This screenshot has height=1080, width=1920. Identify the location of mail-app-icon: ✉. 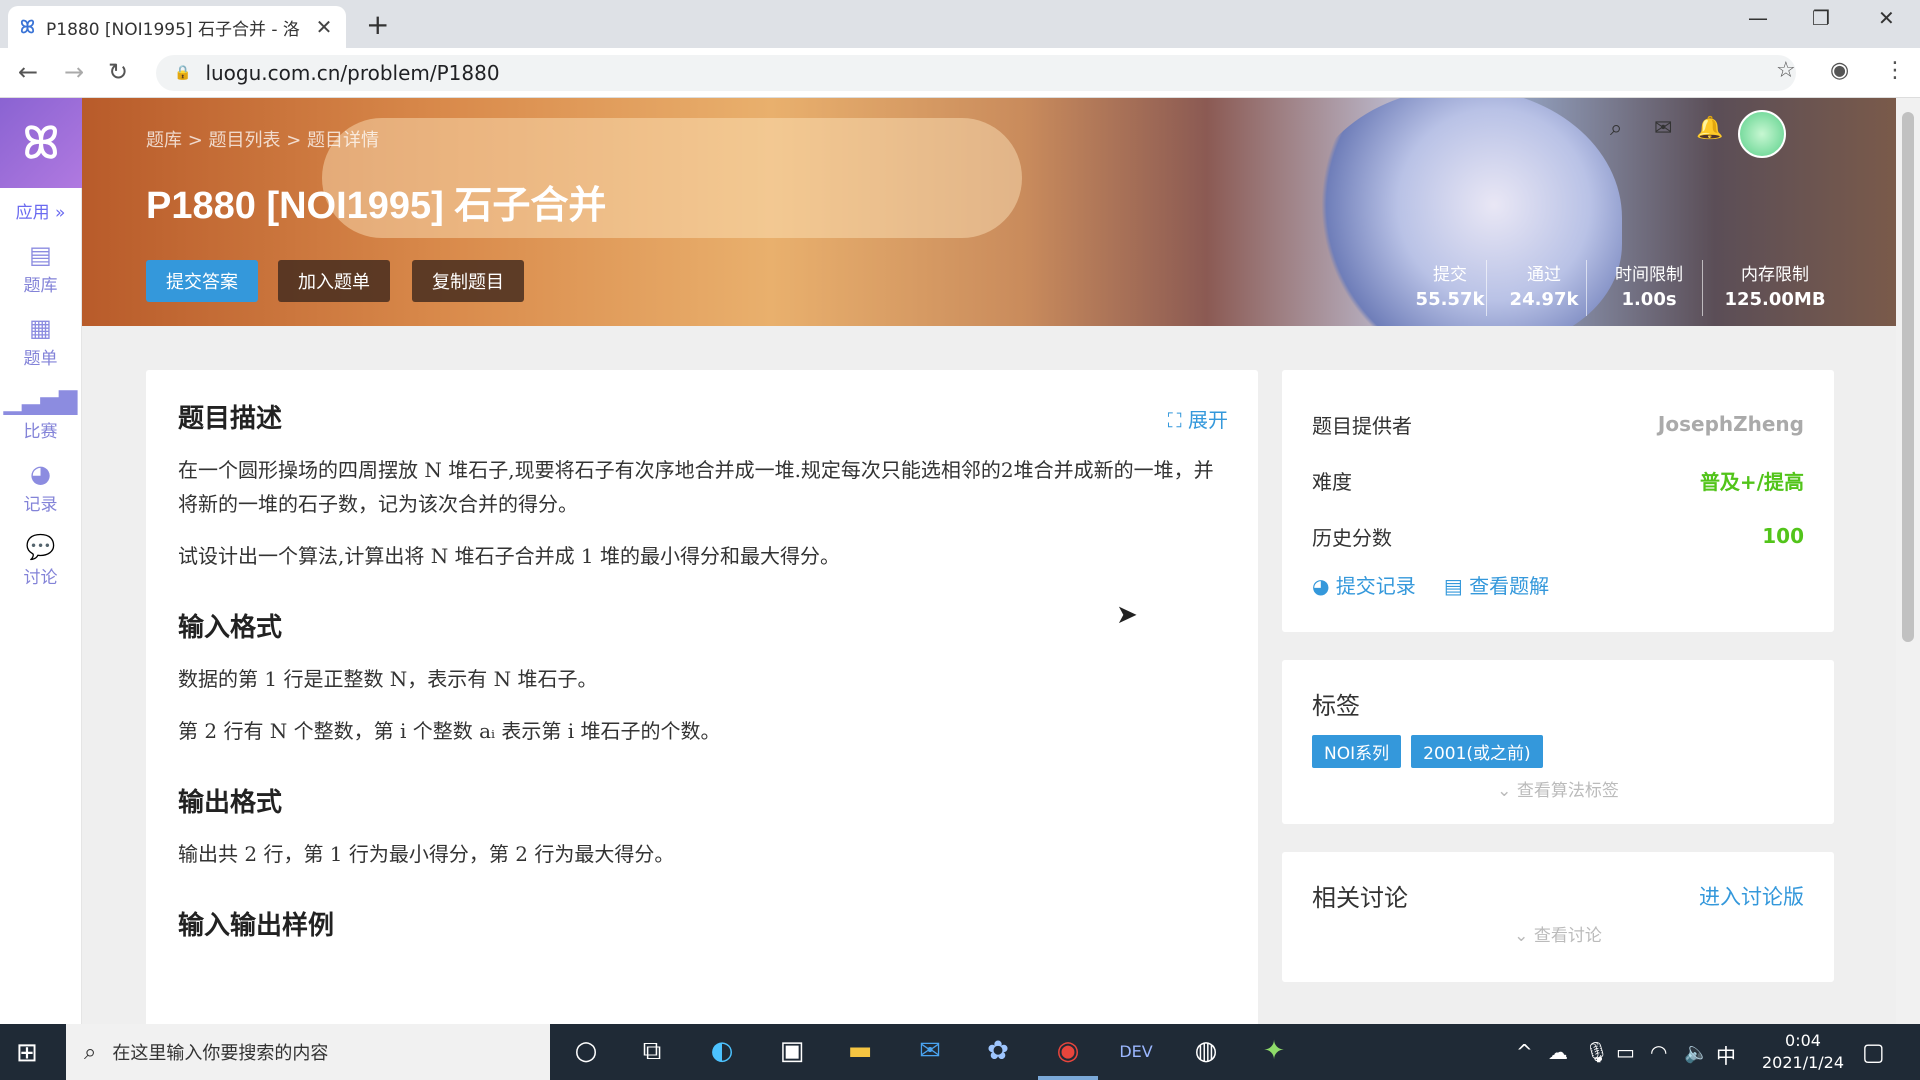
(930, 1051).